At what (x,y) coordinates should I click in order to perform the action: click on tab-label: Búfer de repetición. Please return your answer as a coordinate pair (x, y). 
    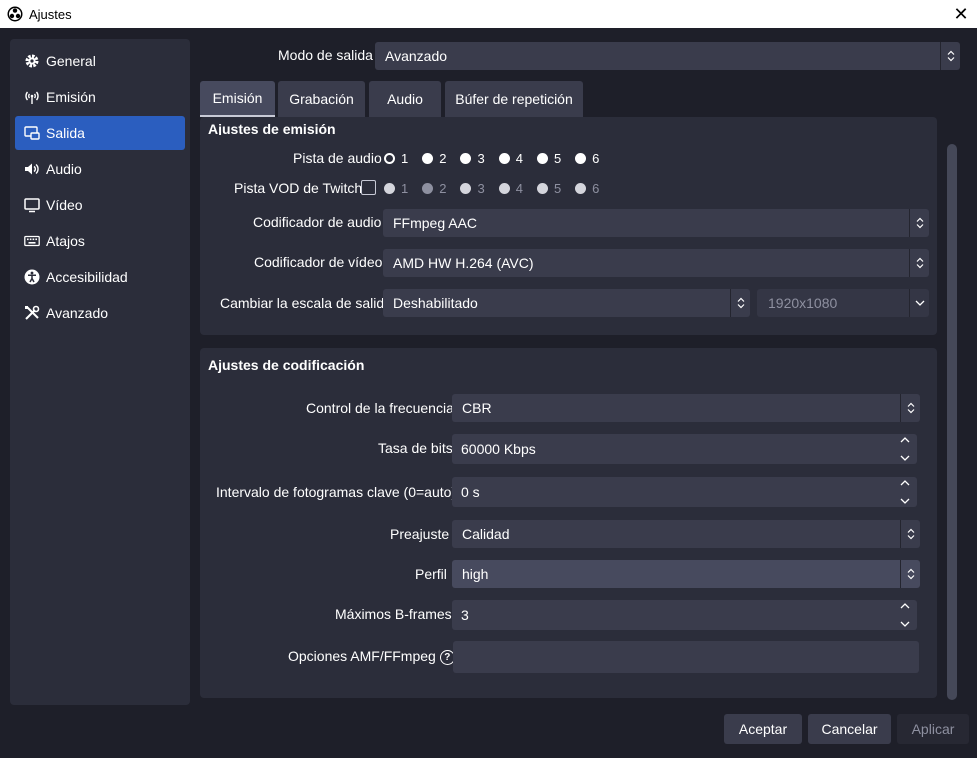
    Looking at the image, I should click on (514, 99).